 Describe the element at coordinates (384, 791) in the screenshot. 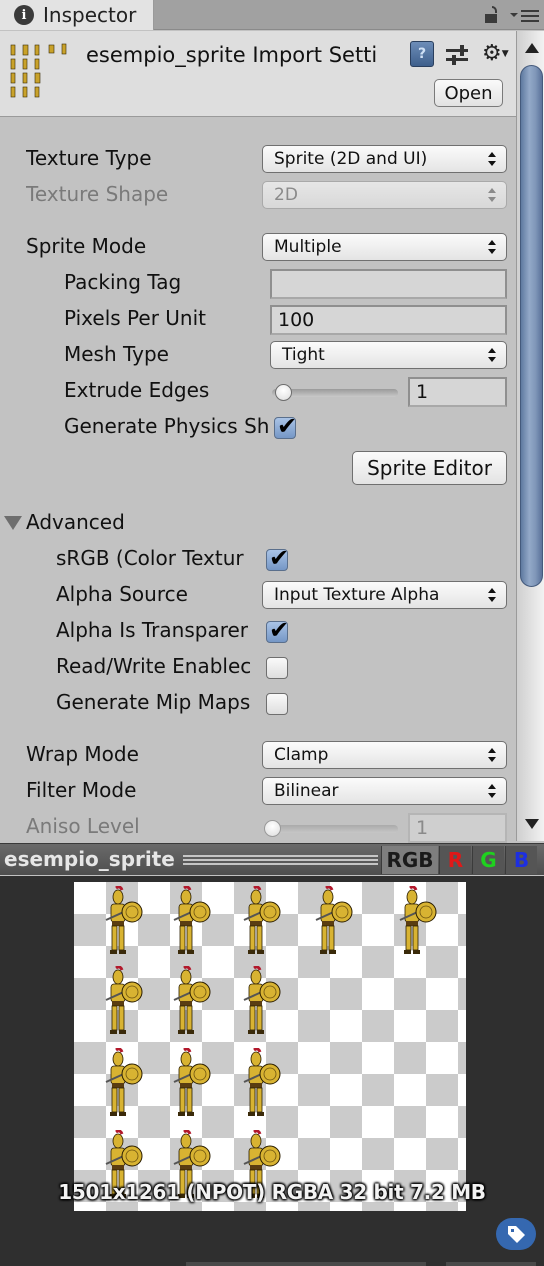

I see `filter-mode-dropdown: Bilinear` at that location.